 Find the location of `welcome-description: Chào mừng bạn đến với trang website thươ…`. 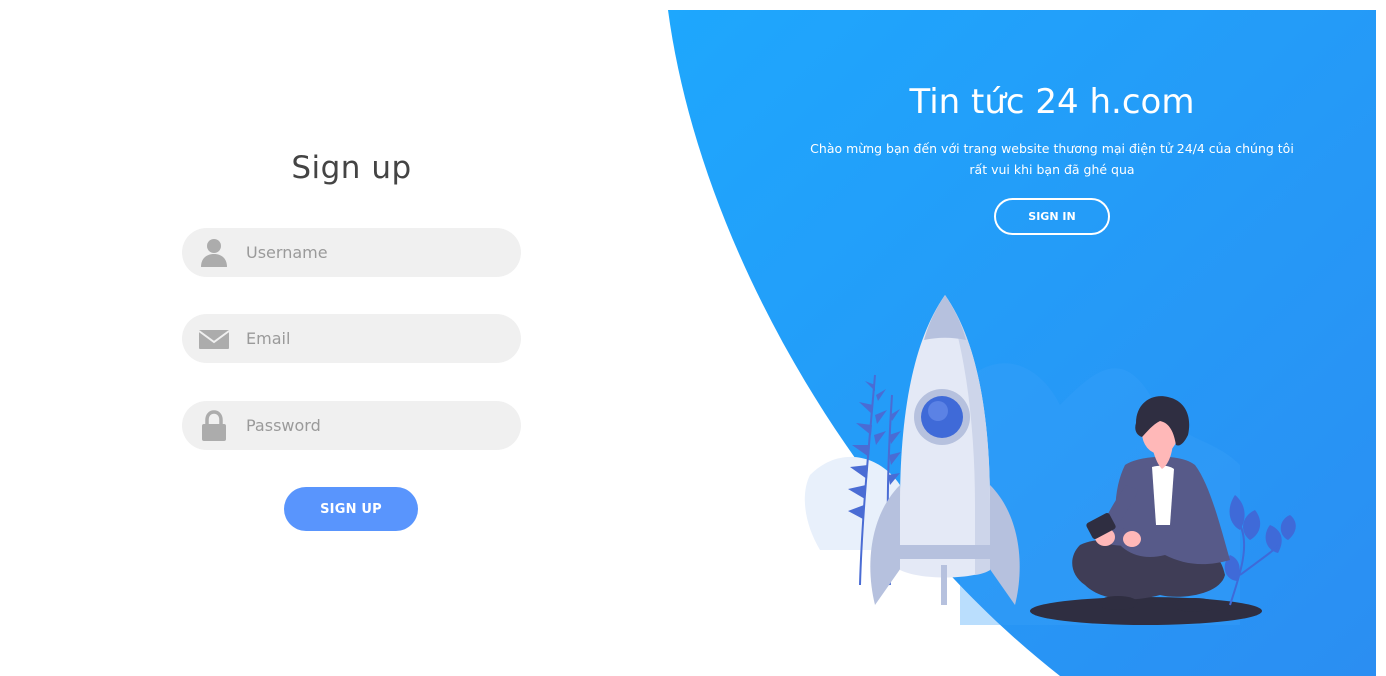

welcome-description: Chào mừng bạn đến với trang website thươ… is located at coordinates (1052, 159).